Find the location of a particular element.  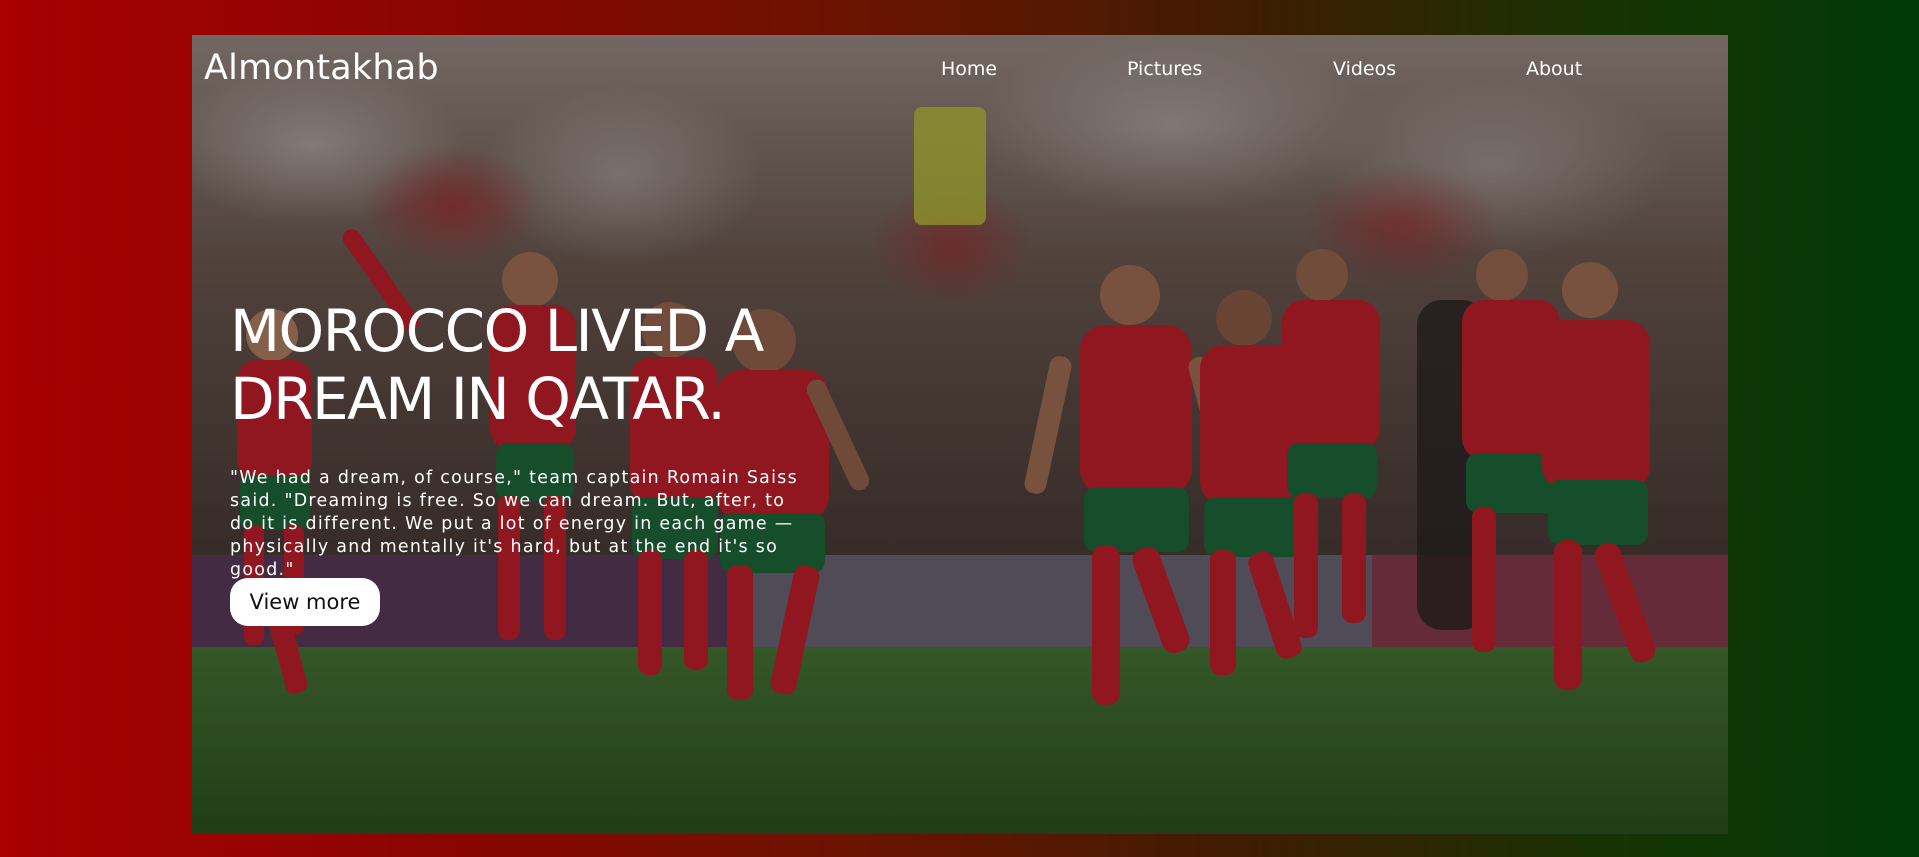

nav-link-pictures: Pictures is located at coordinates (1164, 69).